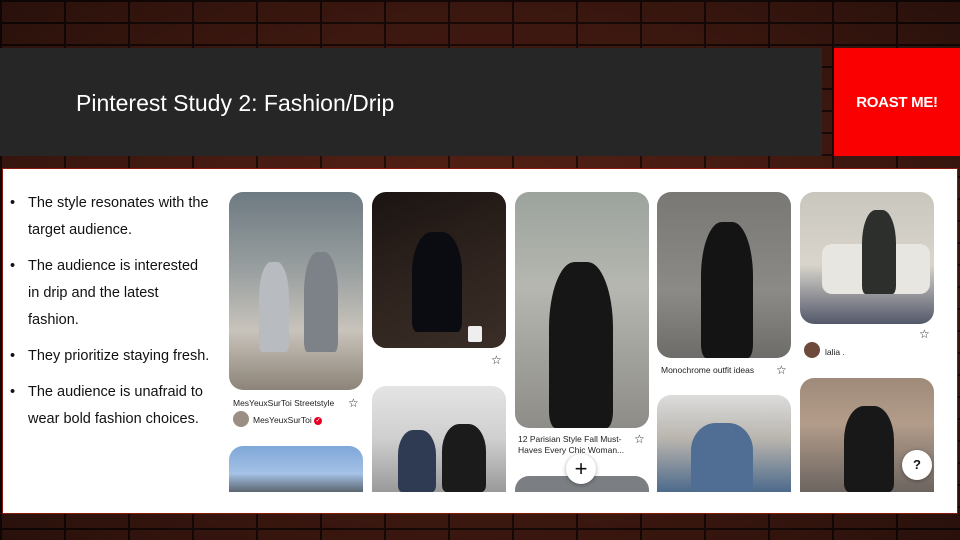 The width and height of the screenshot is (960, 540). Describe the element at coordinates (708, 370) in the screenshot. I see `pin-monochrome-title: Monochrome outfit ideas` at that location.